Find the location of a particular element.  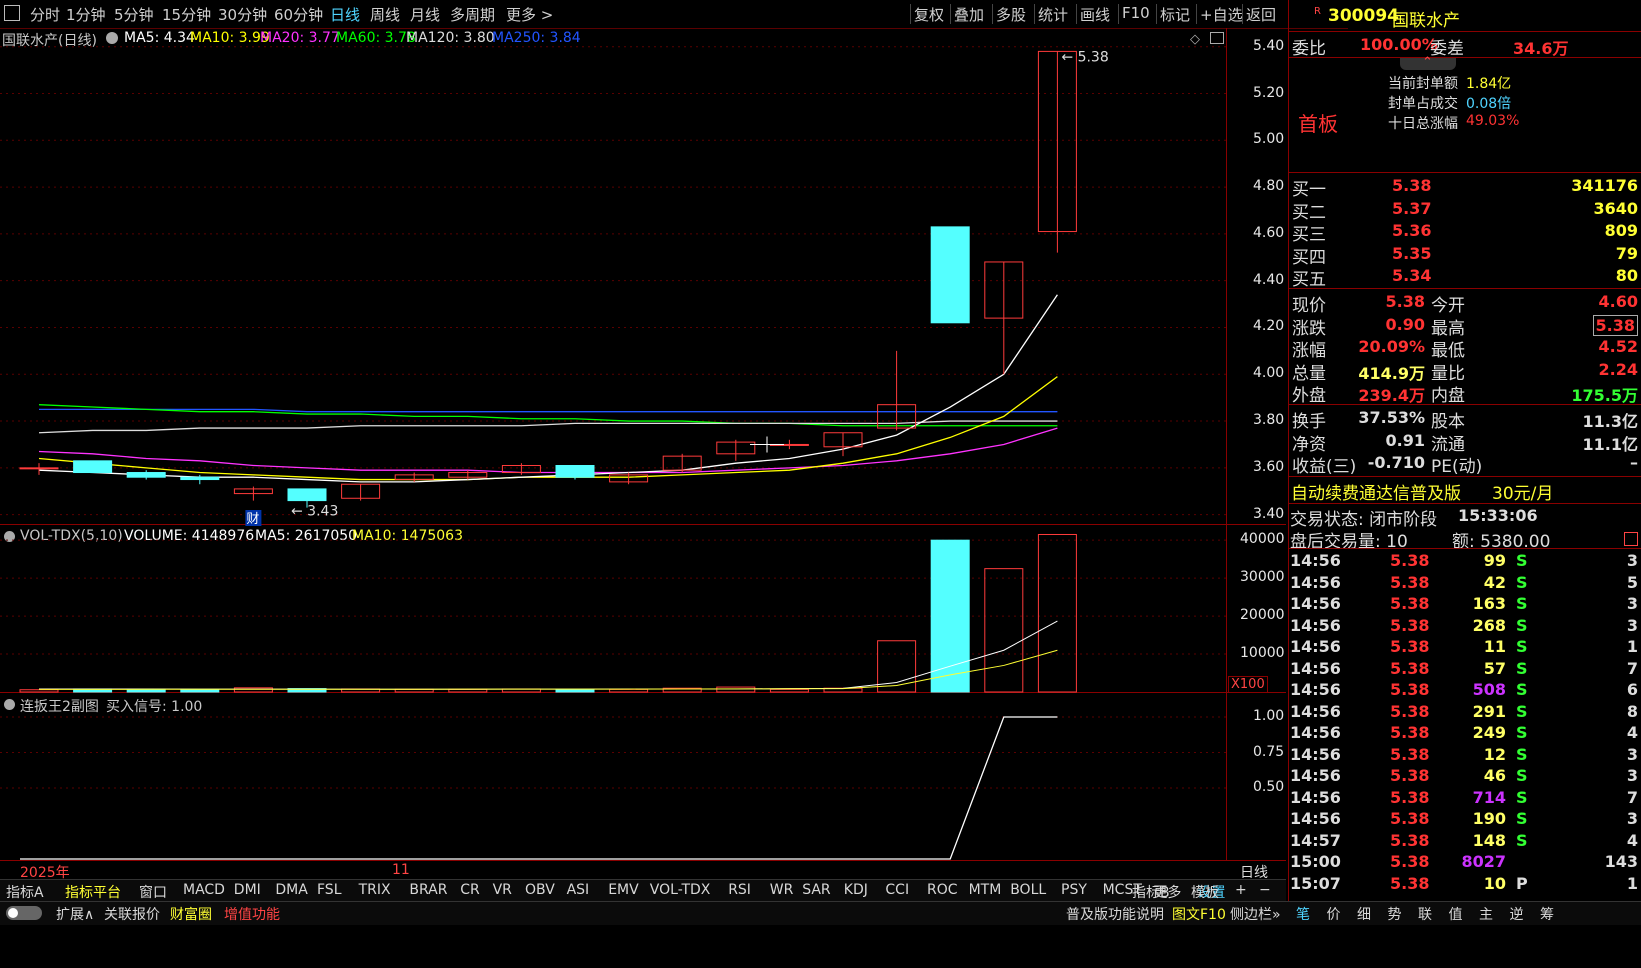

indicator-tab-19: CCI is located at coordinates (897, 890).